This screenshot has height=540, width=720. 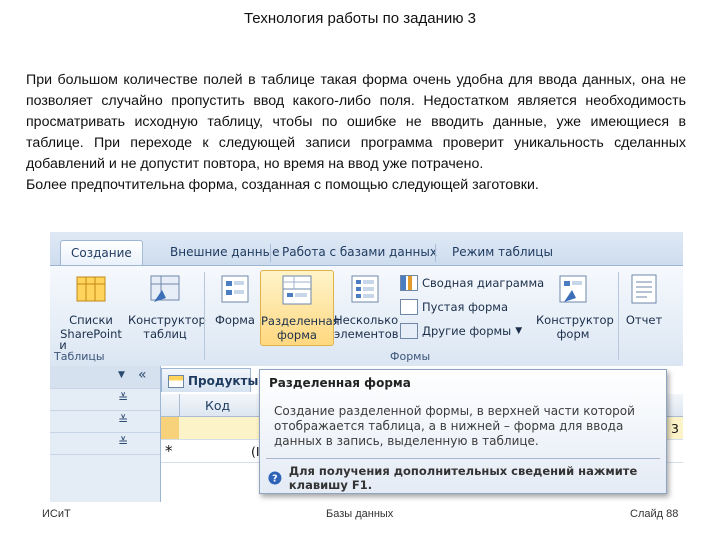 I want to click on blank-form-button: Пустая форма, so click(x=454, y=307).